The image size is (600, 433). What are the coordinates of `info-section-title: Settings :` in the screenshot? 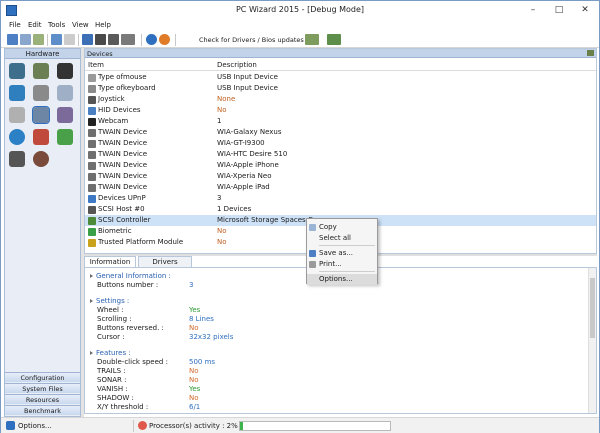 It's located at (109, 301).